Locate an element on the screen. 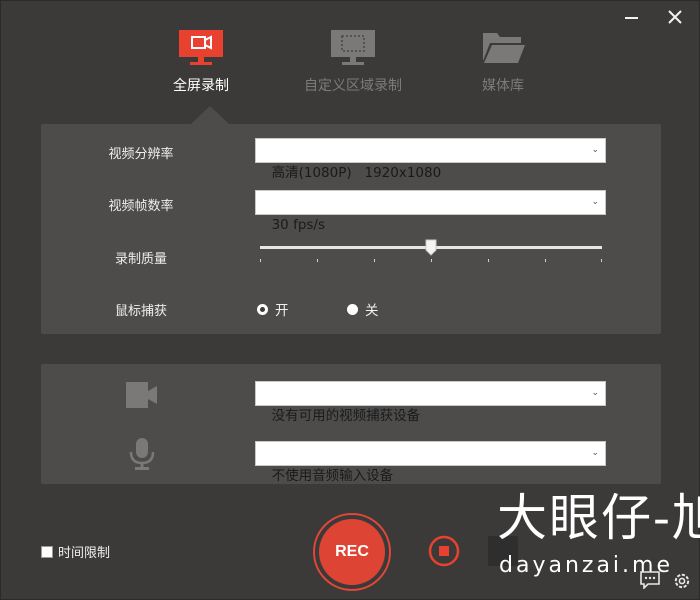 Image resolution: width=700 pixels, height=600 pixels. gear-icon is located at coordinates (682, 581).